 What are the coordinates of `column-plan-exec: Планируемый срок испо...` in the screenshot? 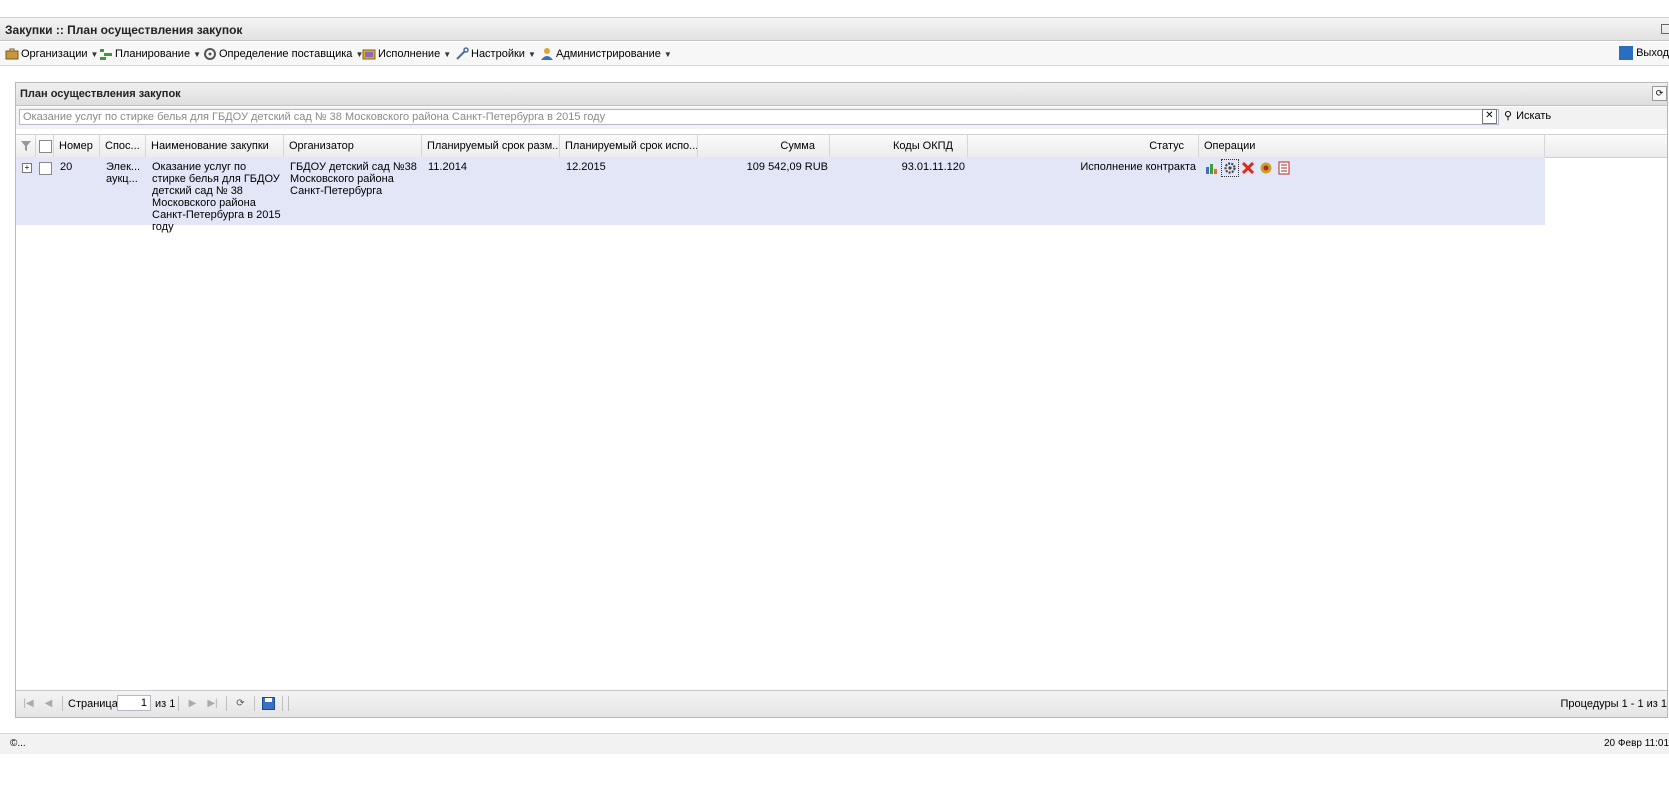 It's located at (629, 146).